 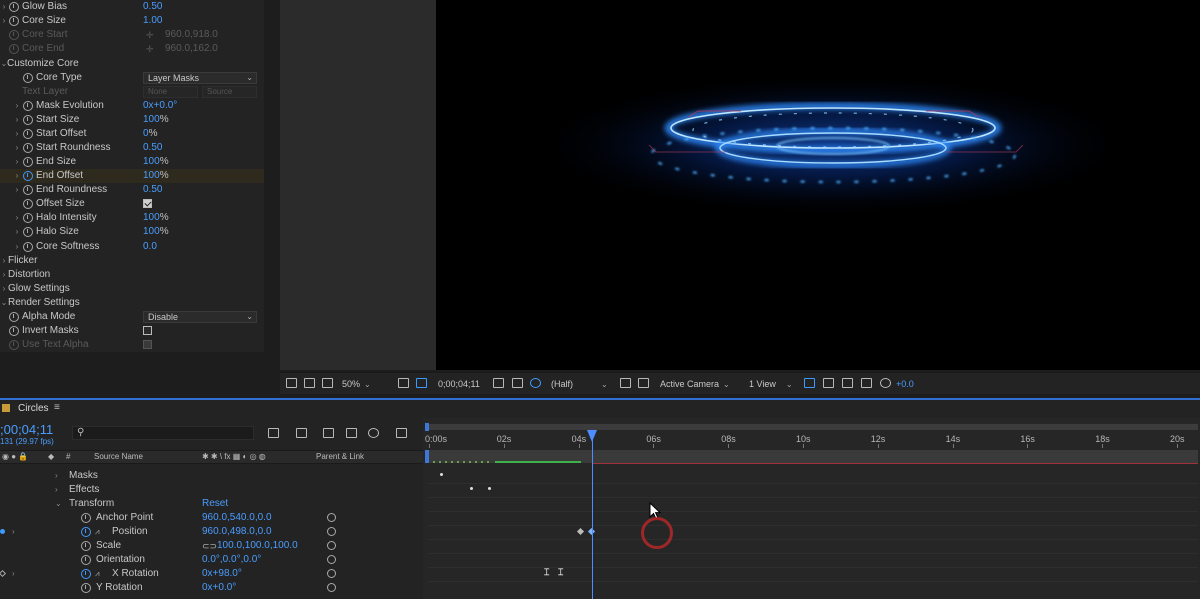 I want to click on prop-value: 0.0, so click(x=150, y=247).